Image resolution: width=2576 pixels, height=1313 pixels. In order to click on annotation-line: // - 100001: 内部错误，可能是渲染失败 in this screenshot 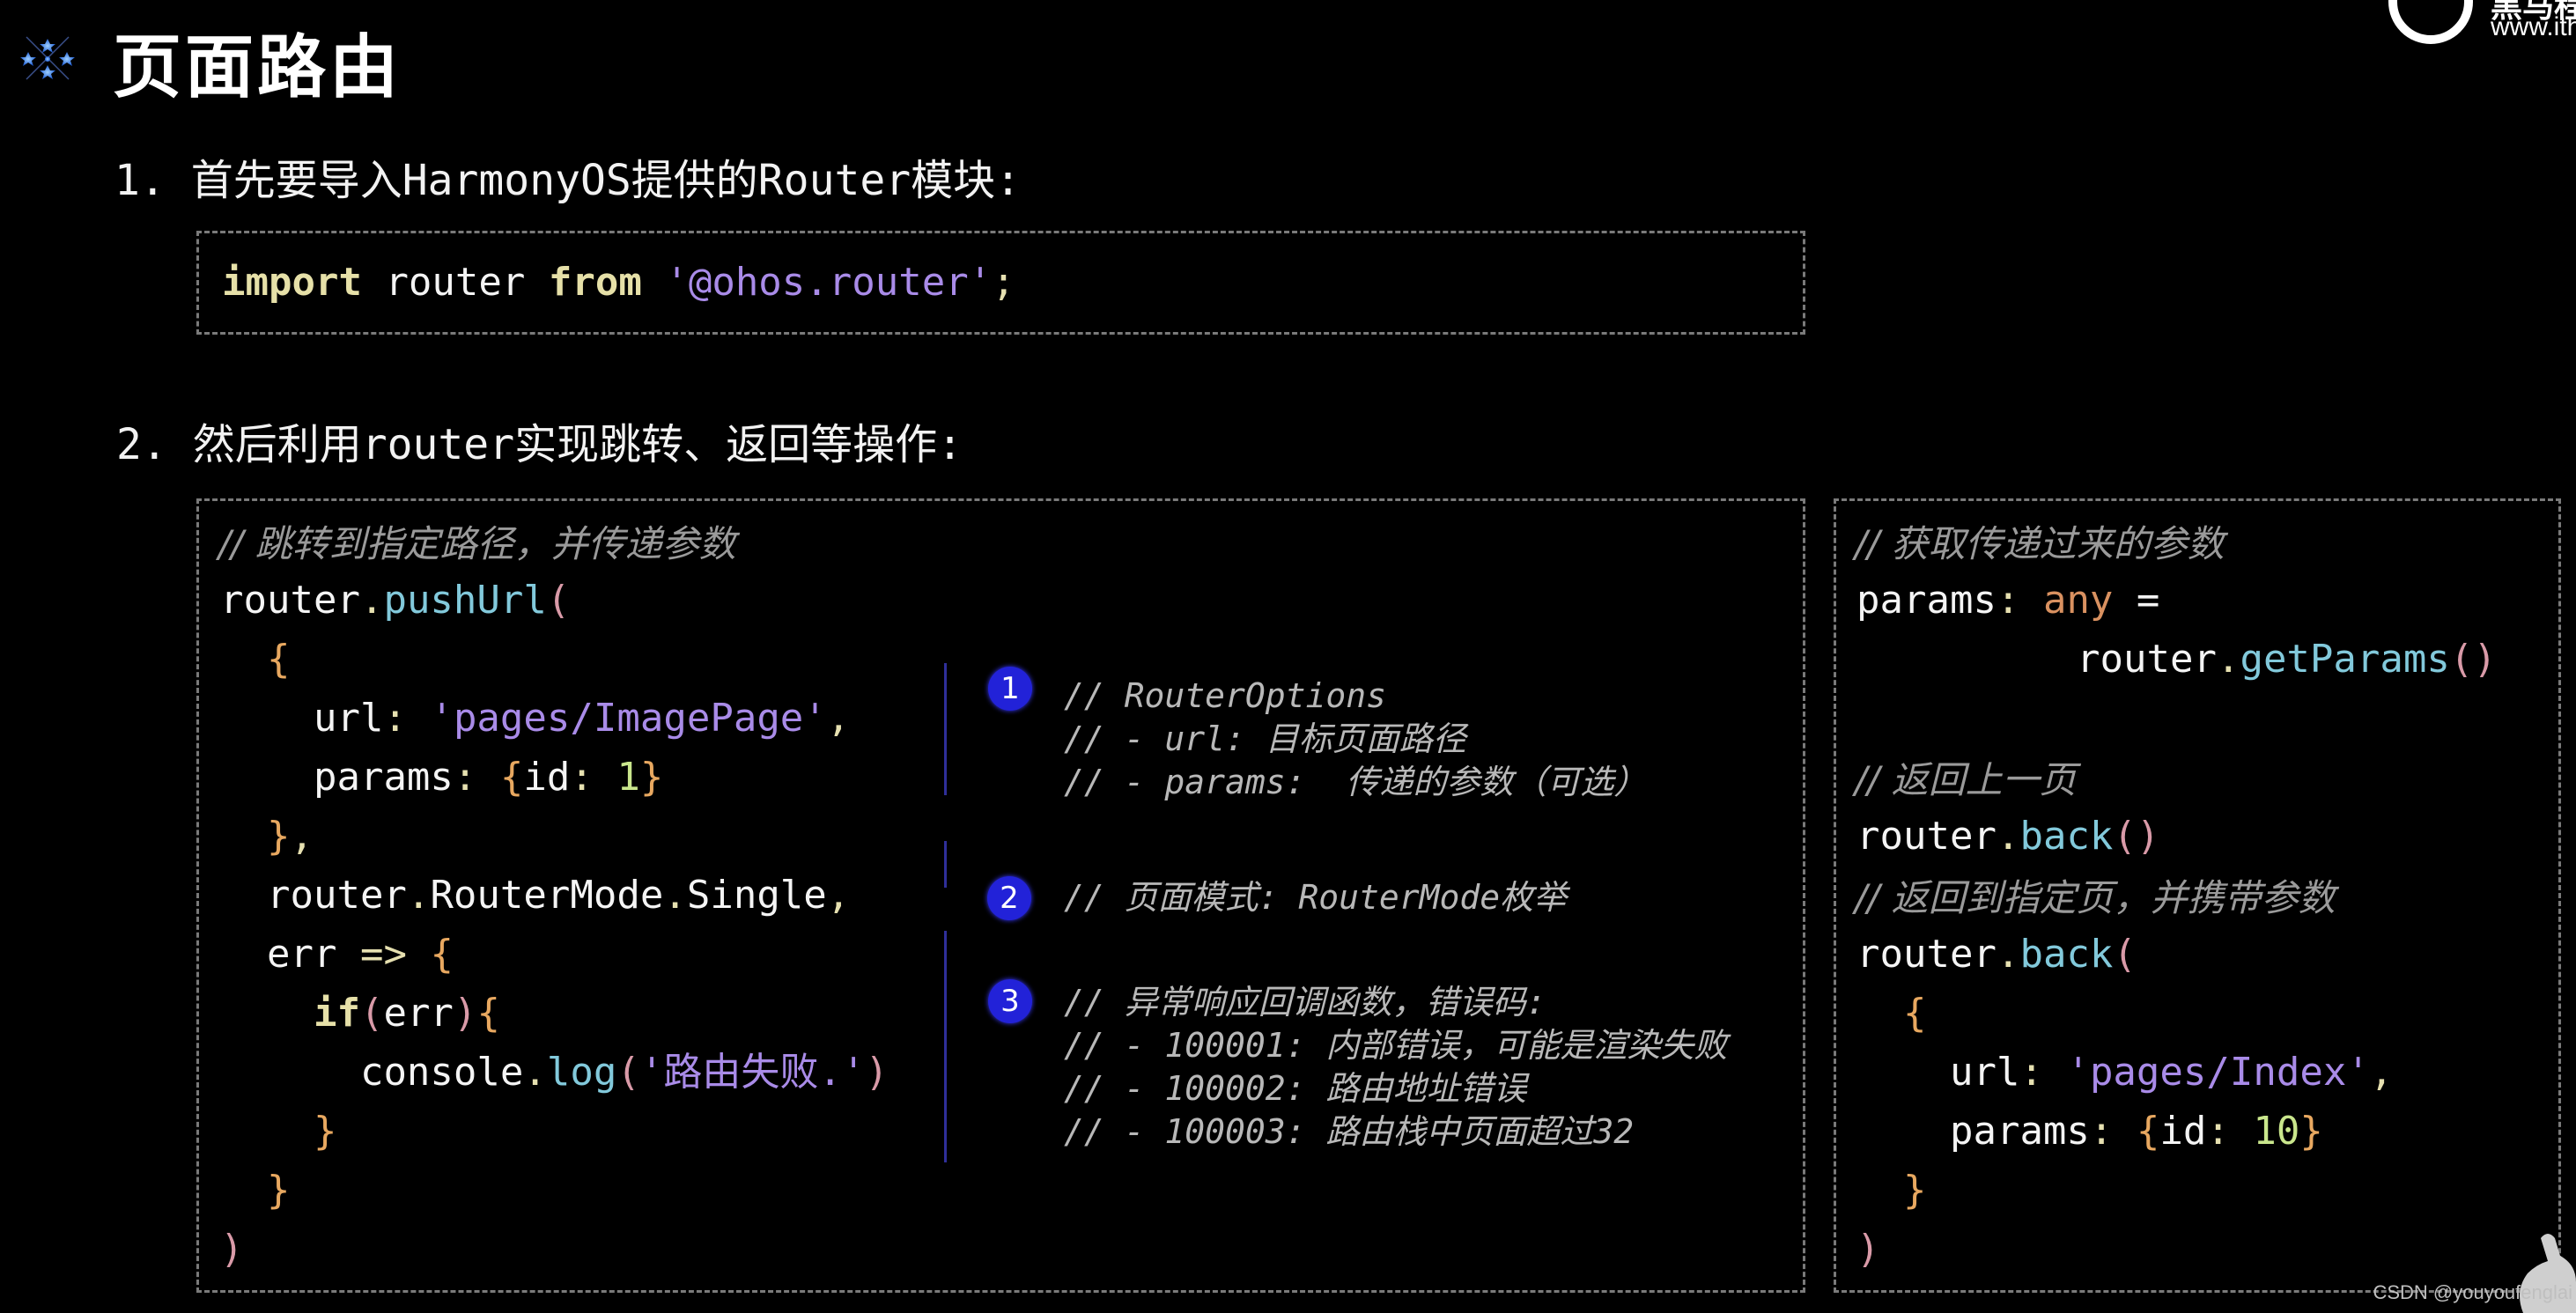, I will do `click(1396, 1045)`.